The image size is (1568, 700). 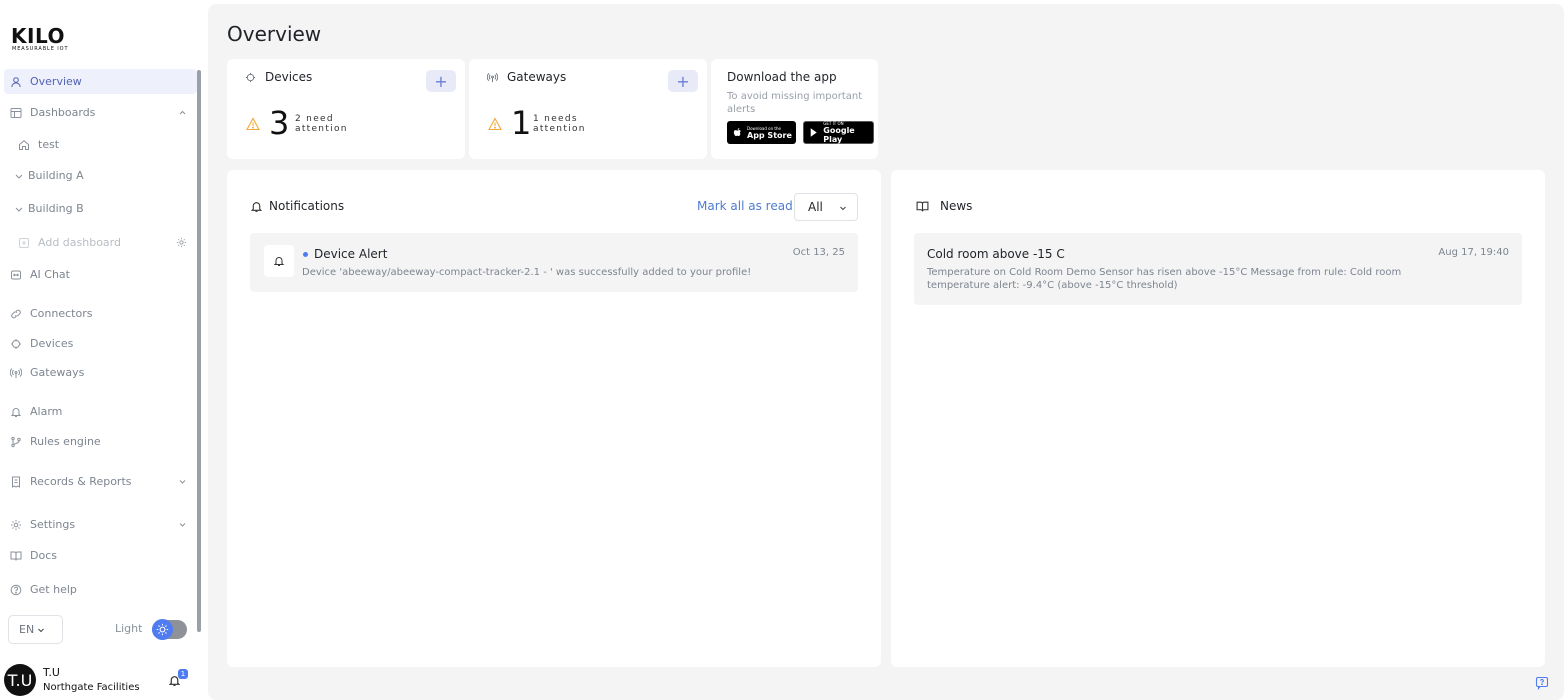 I want to click on dashboard-item-building-b: Building B, so click(x=100, y=208).